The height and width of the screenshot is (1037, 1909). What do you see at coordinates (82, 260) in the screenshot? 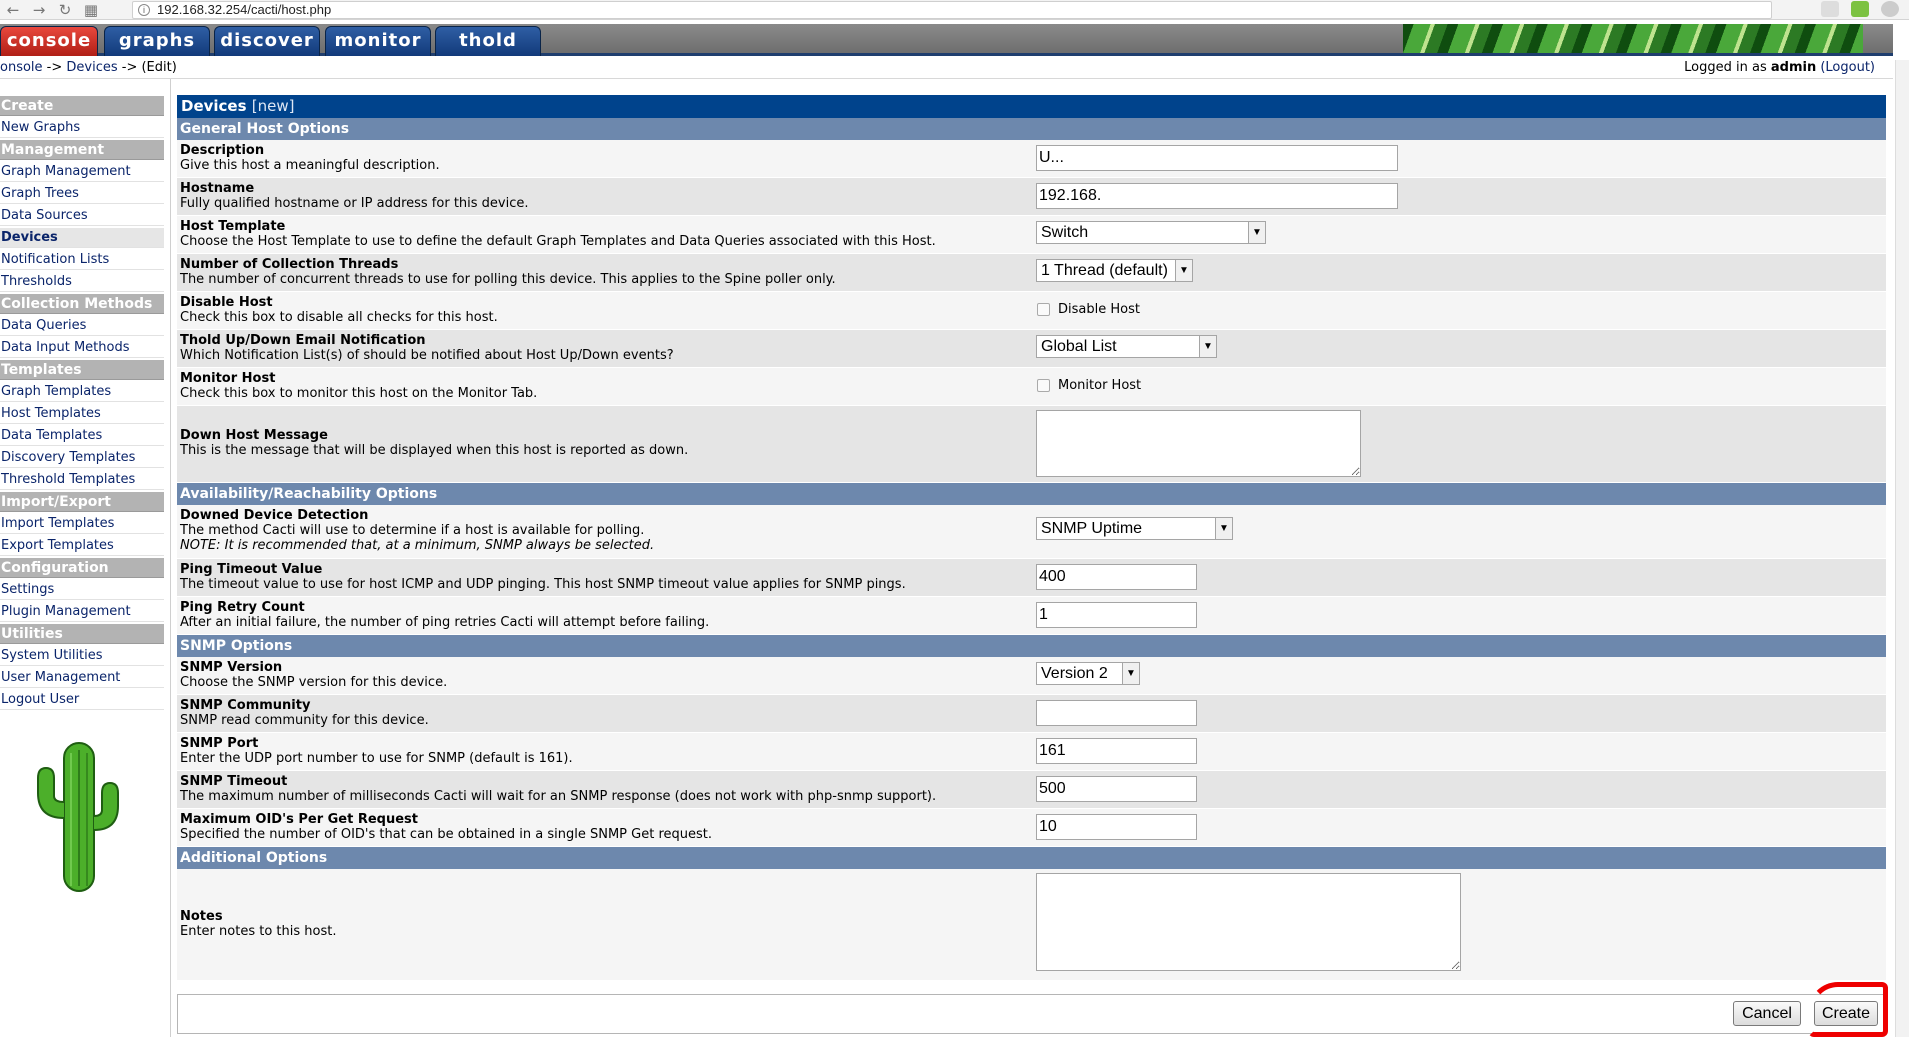
I see `sidebar-item-notification-lists: Notification Lists` at bounding box center [82, 260].